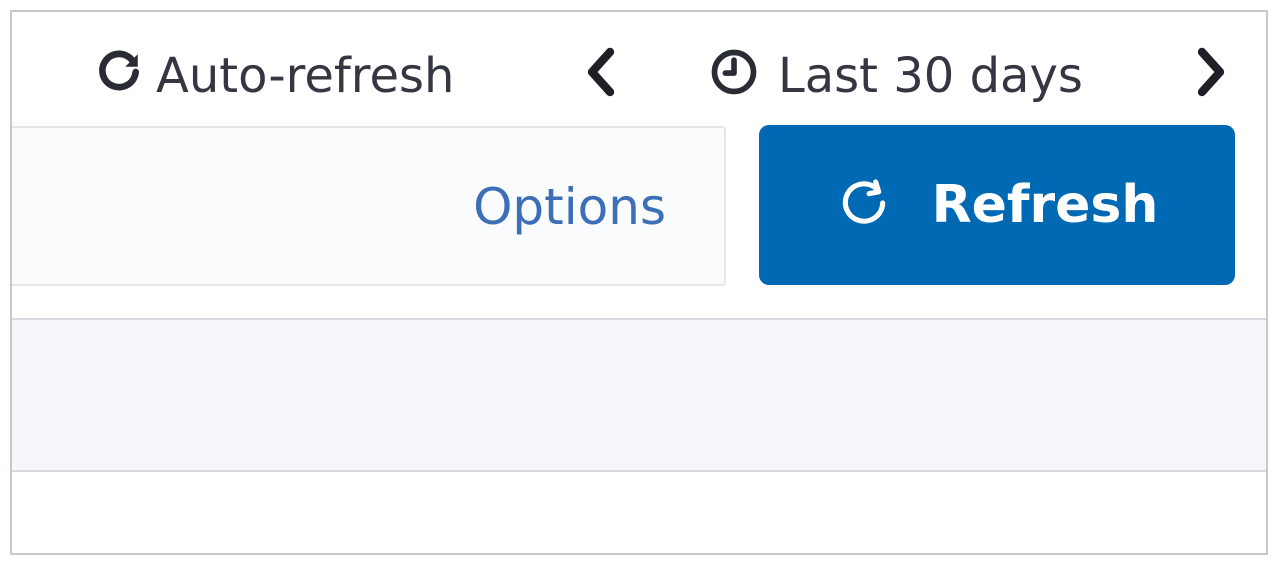  What do you see at coordinates (1045, 205) in the screenshot?
I see `refresh-button-label: Refresh` at bounding box center [1045, 205].